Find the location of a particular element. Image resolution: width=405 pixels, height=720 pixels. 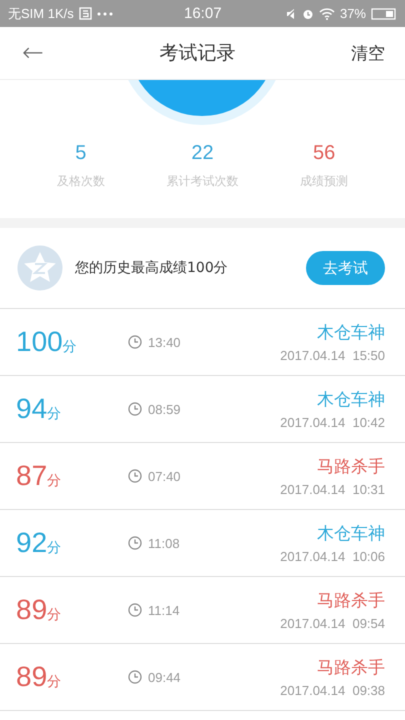

score-text: 94分 is located at coordinates (39, 409).